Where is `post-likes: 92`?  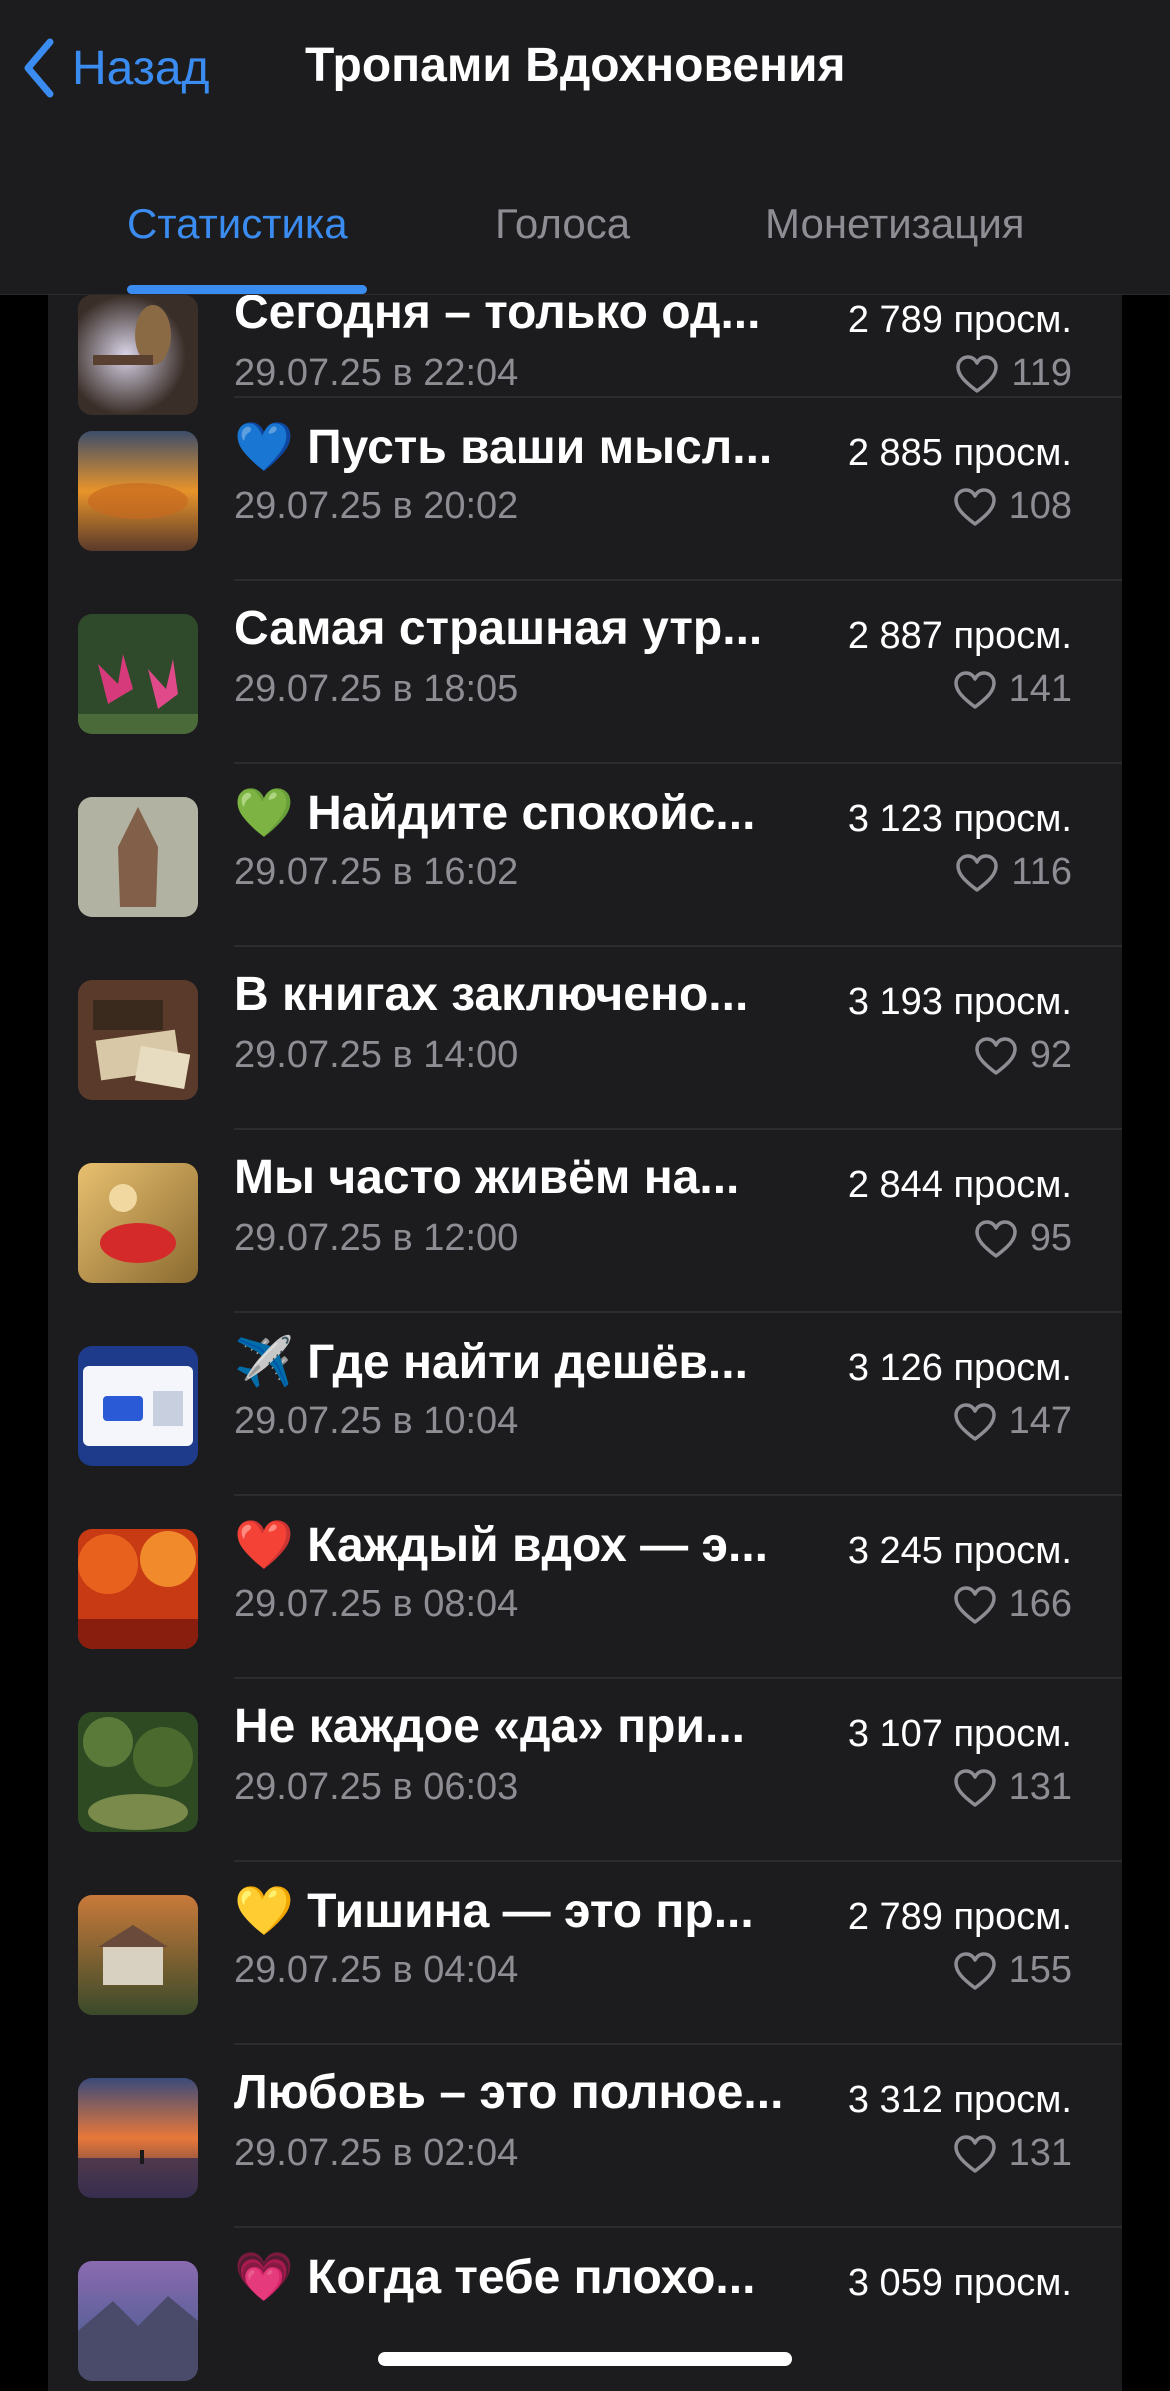
post-likes: 92 is located at coordinates (1023, 1055).